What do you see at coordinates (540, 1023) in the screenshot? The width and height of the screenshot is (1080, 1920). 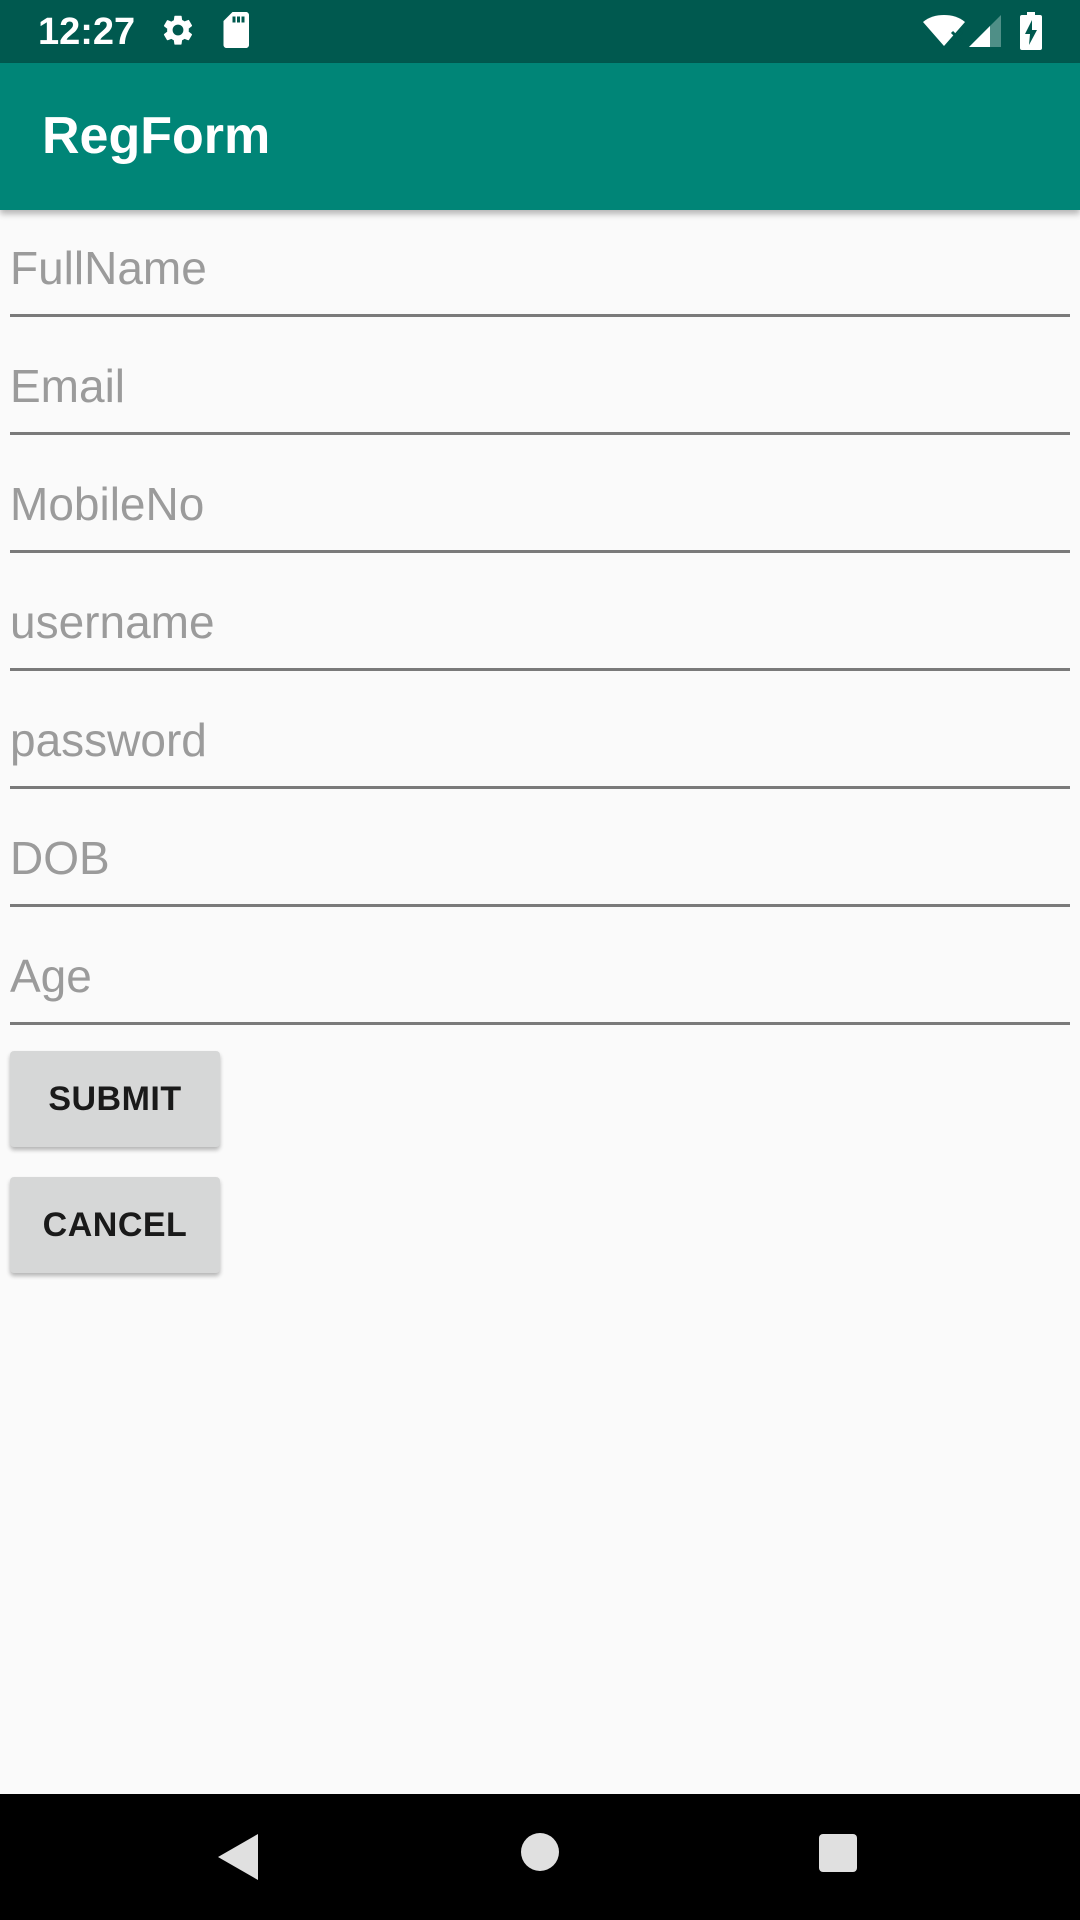 I see `age-underline` at bounding box center [540, 1023].